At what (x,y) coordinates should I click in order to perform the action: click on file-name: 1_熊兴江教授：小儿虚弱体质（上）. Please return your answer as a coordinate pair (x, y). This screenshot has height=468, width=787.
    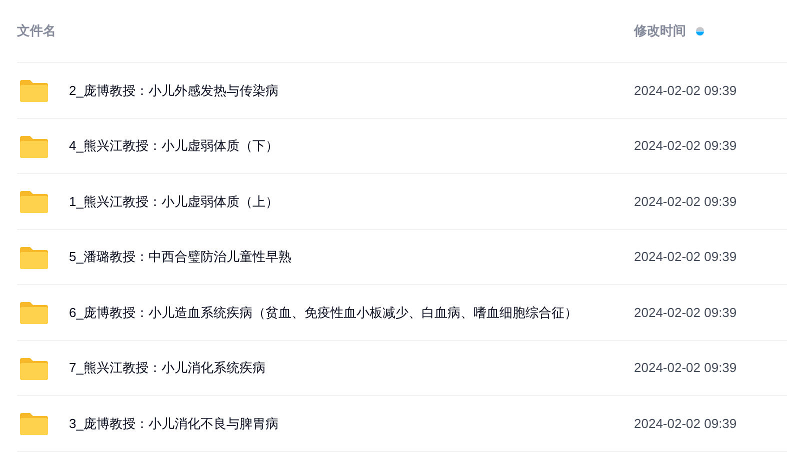
    Looking at the image, I should click on (351, 201).